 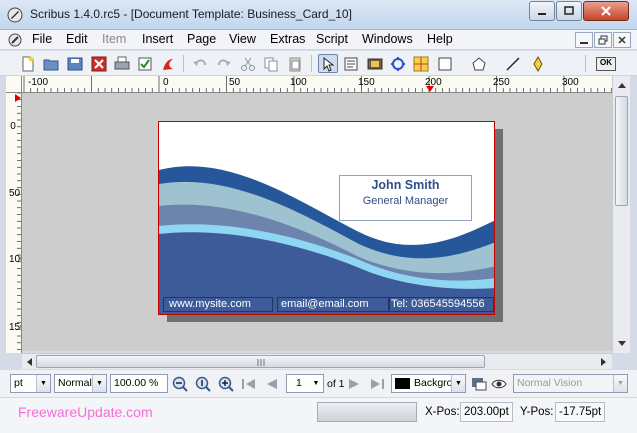 I want to click on copy-button, so click(x=271, y=63).